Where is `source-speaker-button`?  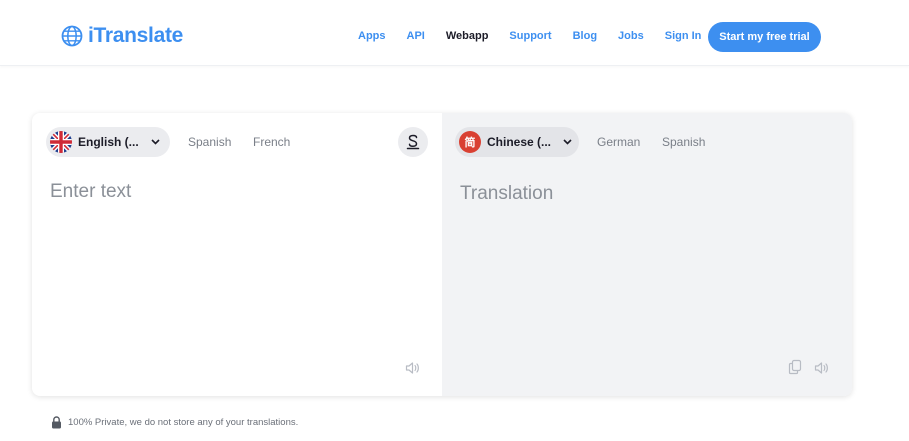
source-speaker-button is located at coordinates (413, 368).